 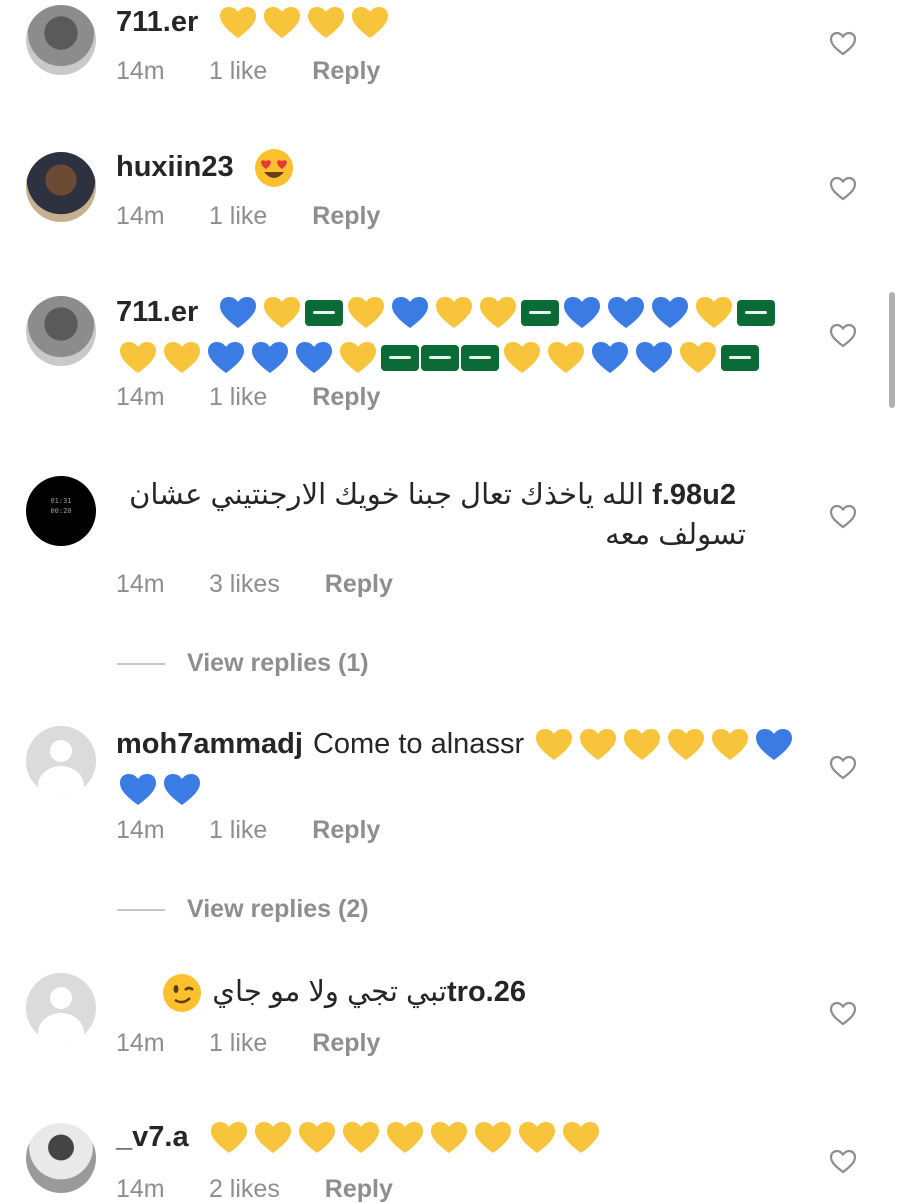 I want to click on comment-text: moh7ammadj Come to alnassr, so click(x=461, y=767).